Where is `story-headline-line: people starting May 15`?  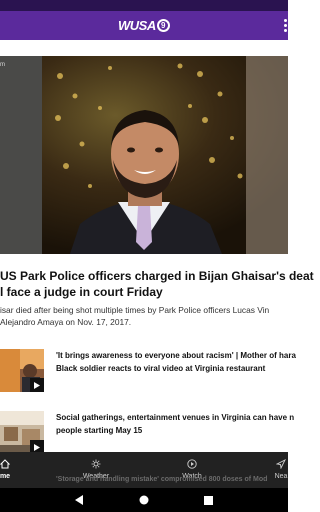 story-headline-line: people starting May 15 is located at coordinates (99, 430).